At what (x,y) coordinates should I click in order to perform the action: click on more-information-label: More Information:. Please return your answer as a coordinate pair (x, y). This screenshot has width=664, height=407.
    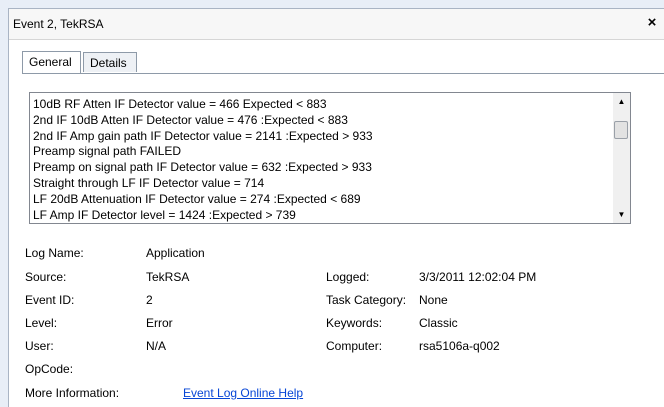
    Looking at the image, I should click on (72, 393).